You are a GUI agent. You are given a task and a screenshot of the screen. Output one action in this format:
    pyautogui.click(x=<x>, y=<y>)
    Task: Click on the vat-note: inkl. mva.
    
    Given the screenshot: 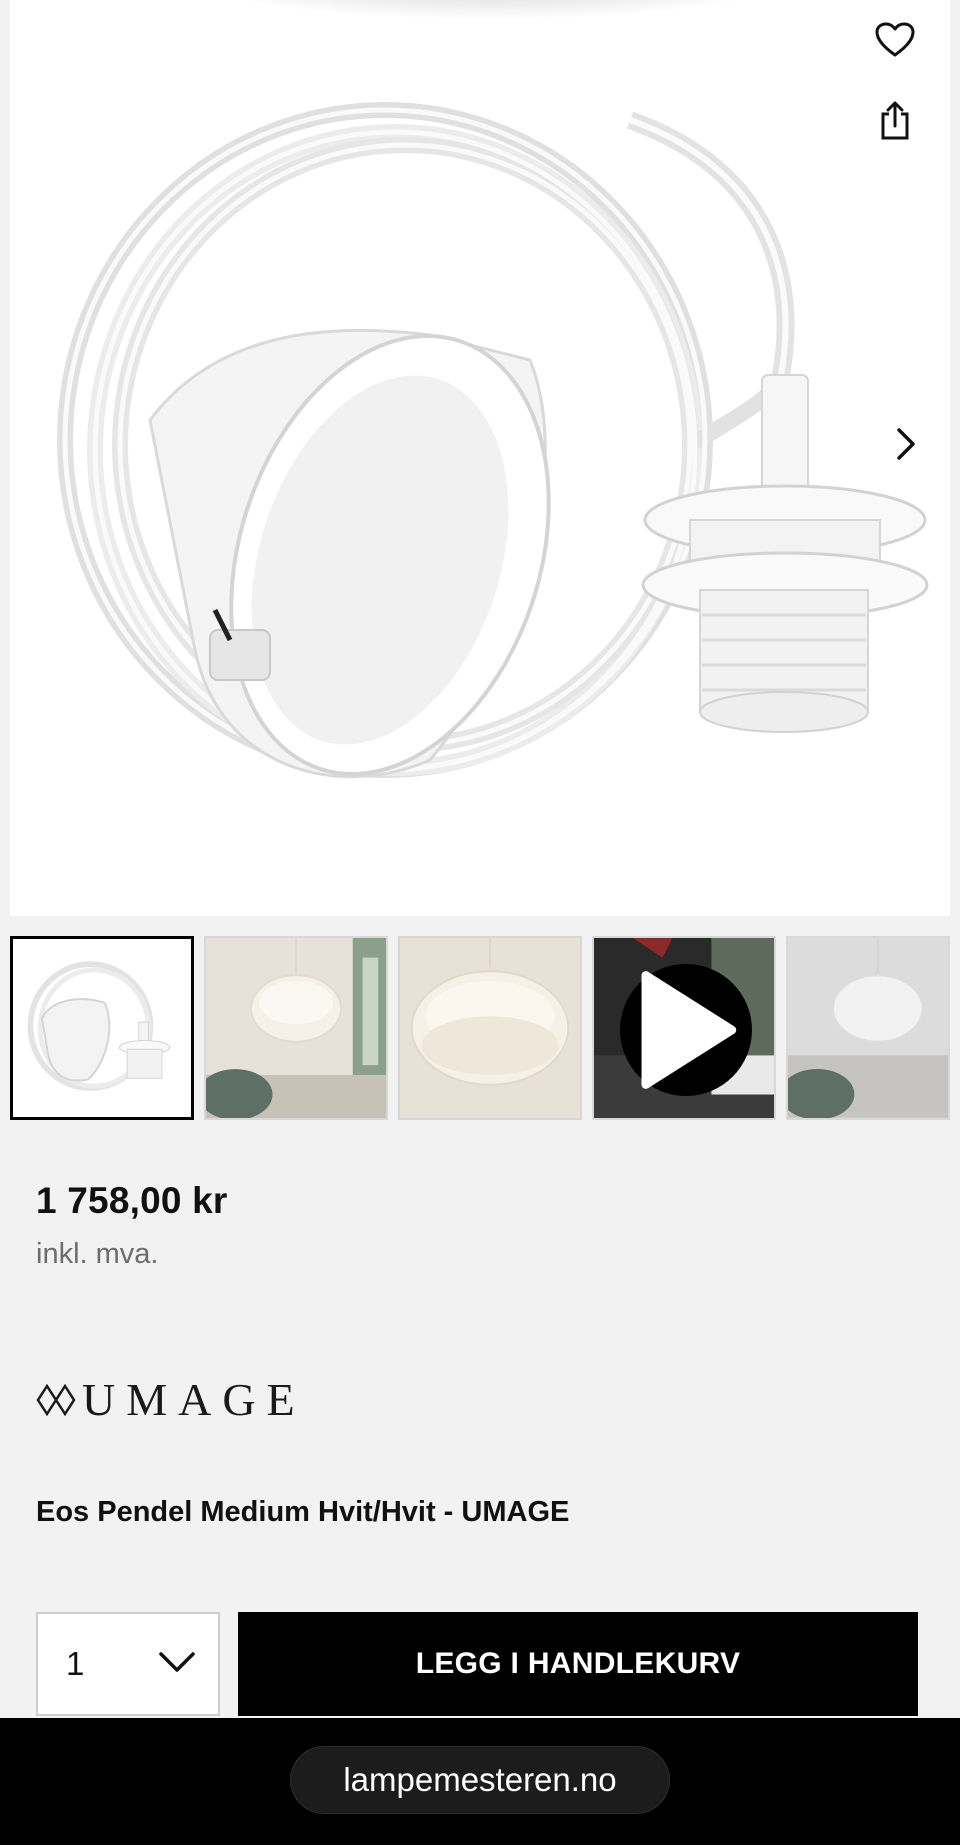 What is the action you would take?
    pyautogui.click(x=97, y=1254)
    